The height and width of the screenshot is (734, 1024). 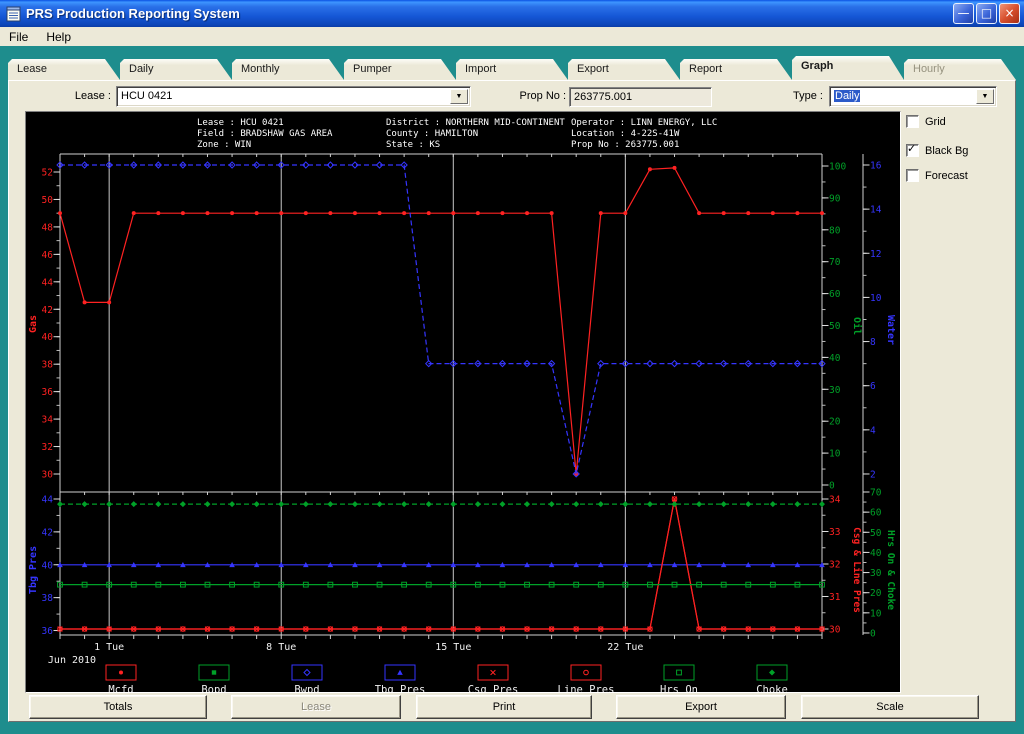 I want to click on svg-text: Hrs On & Choke, so click(x=890, y=570).